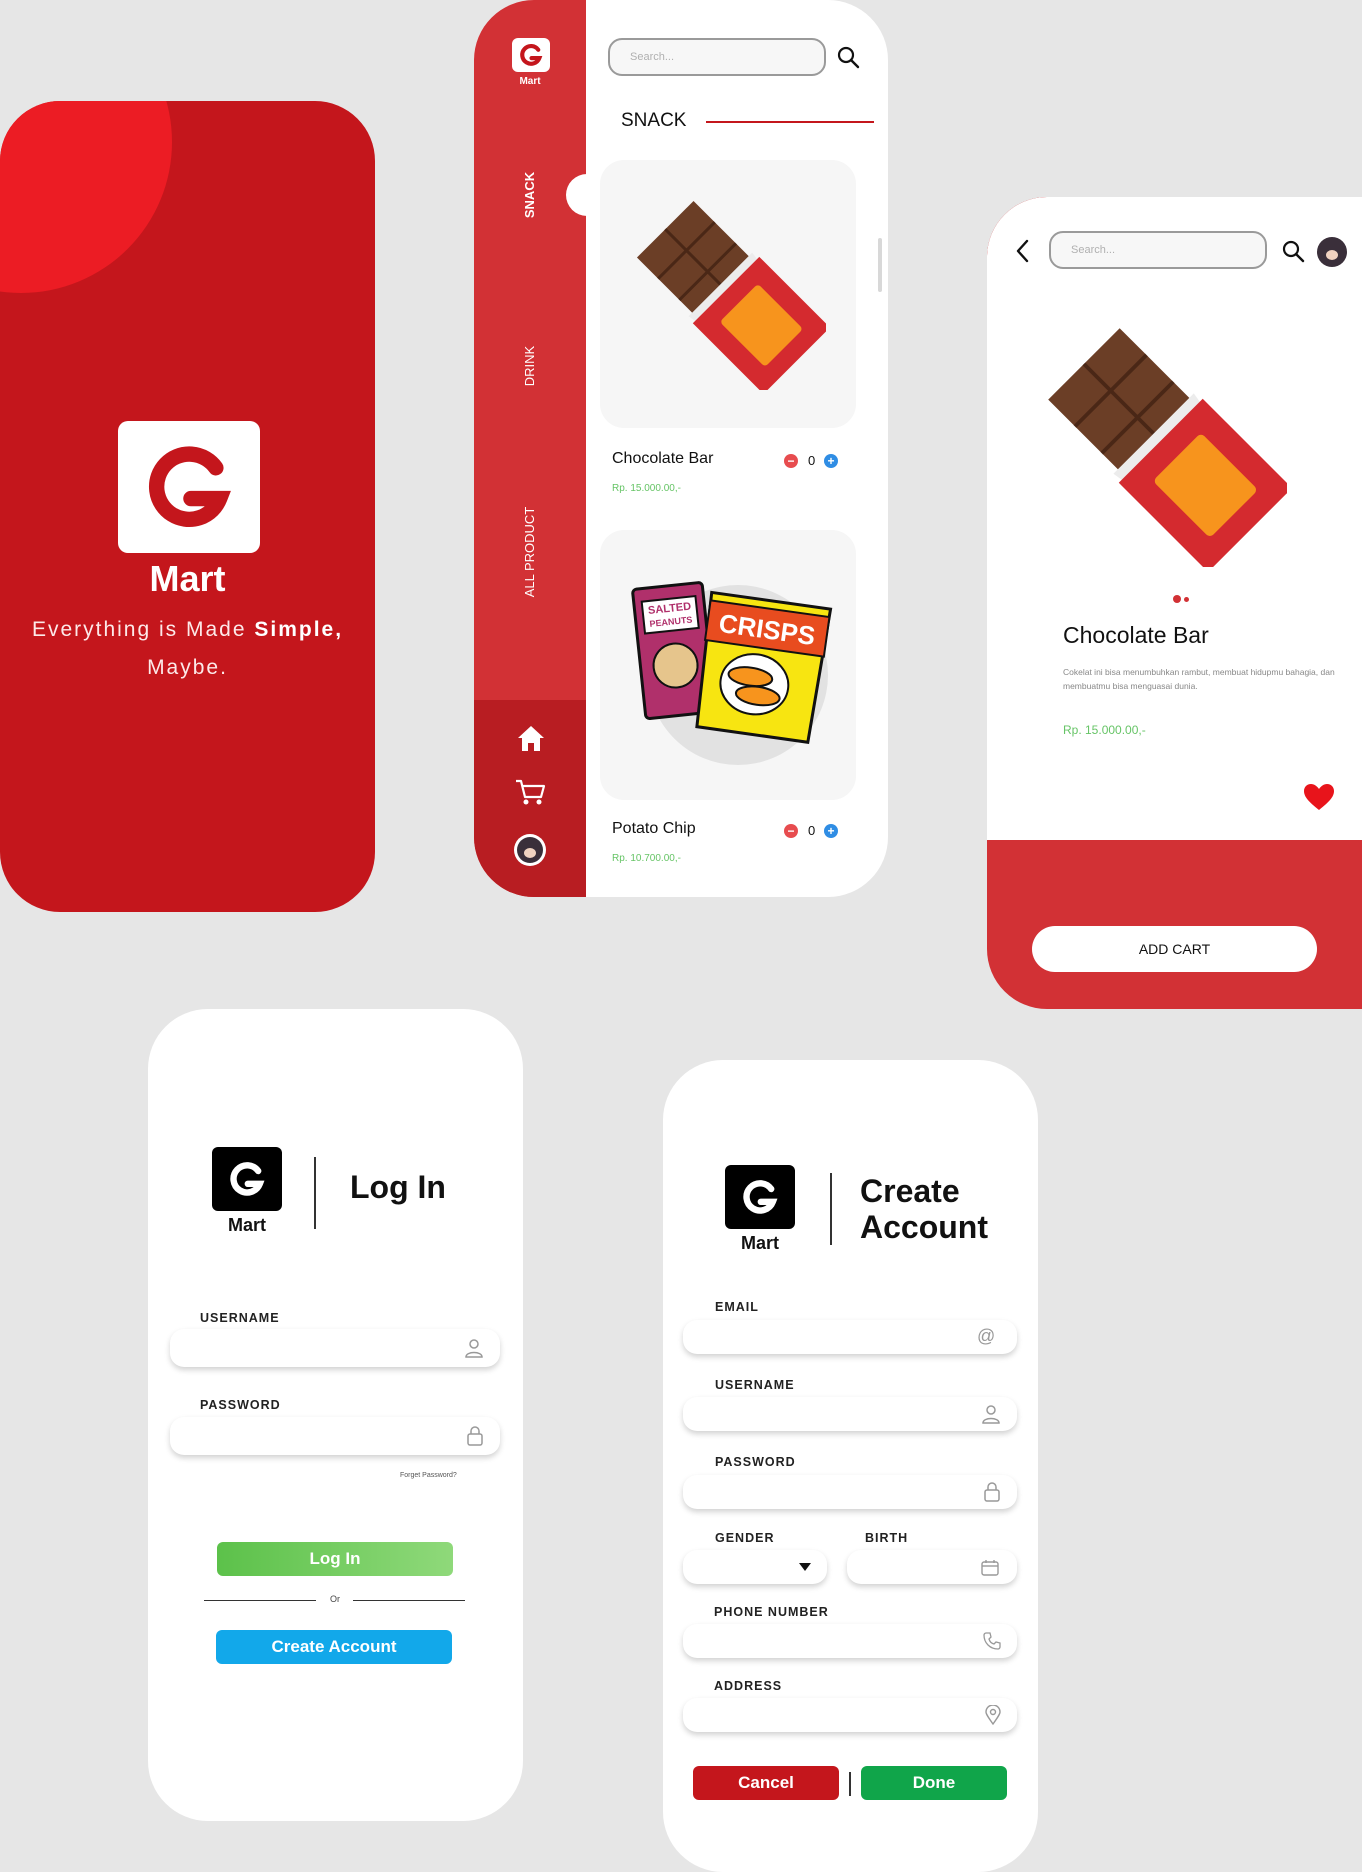  Describe the element at coordinates (1023, 251) in the screenshot. I see `back-arrow-icon` at that location.